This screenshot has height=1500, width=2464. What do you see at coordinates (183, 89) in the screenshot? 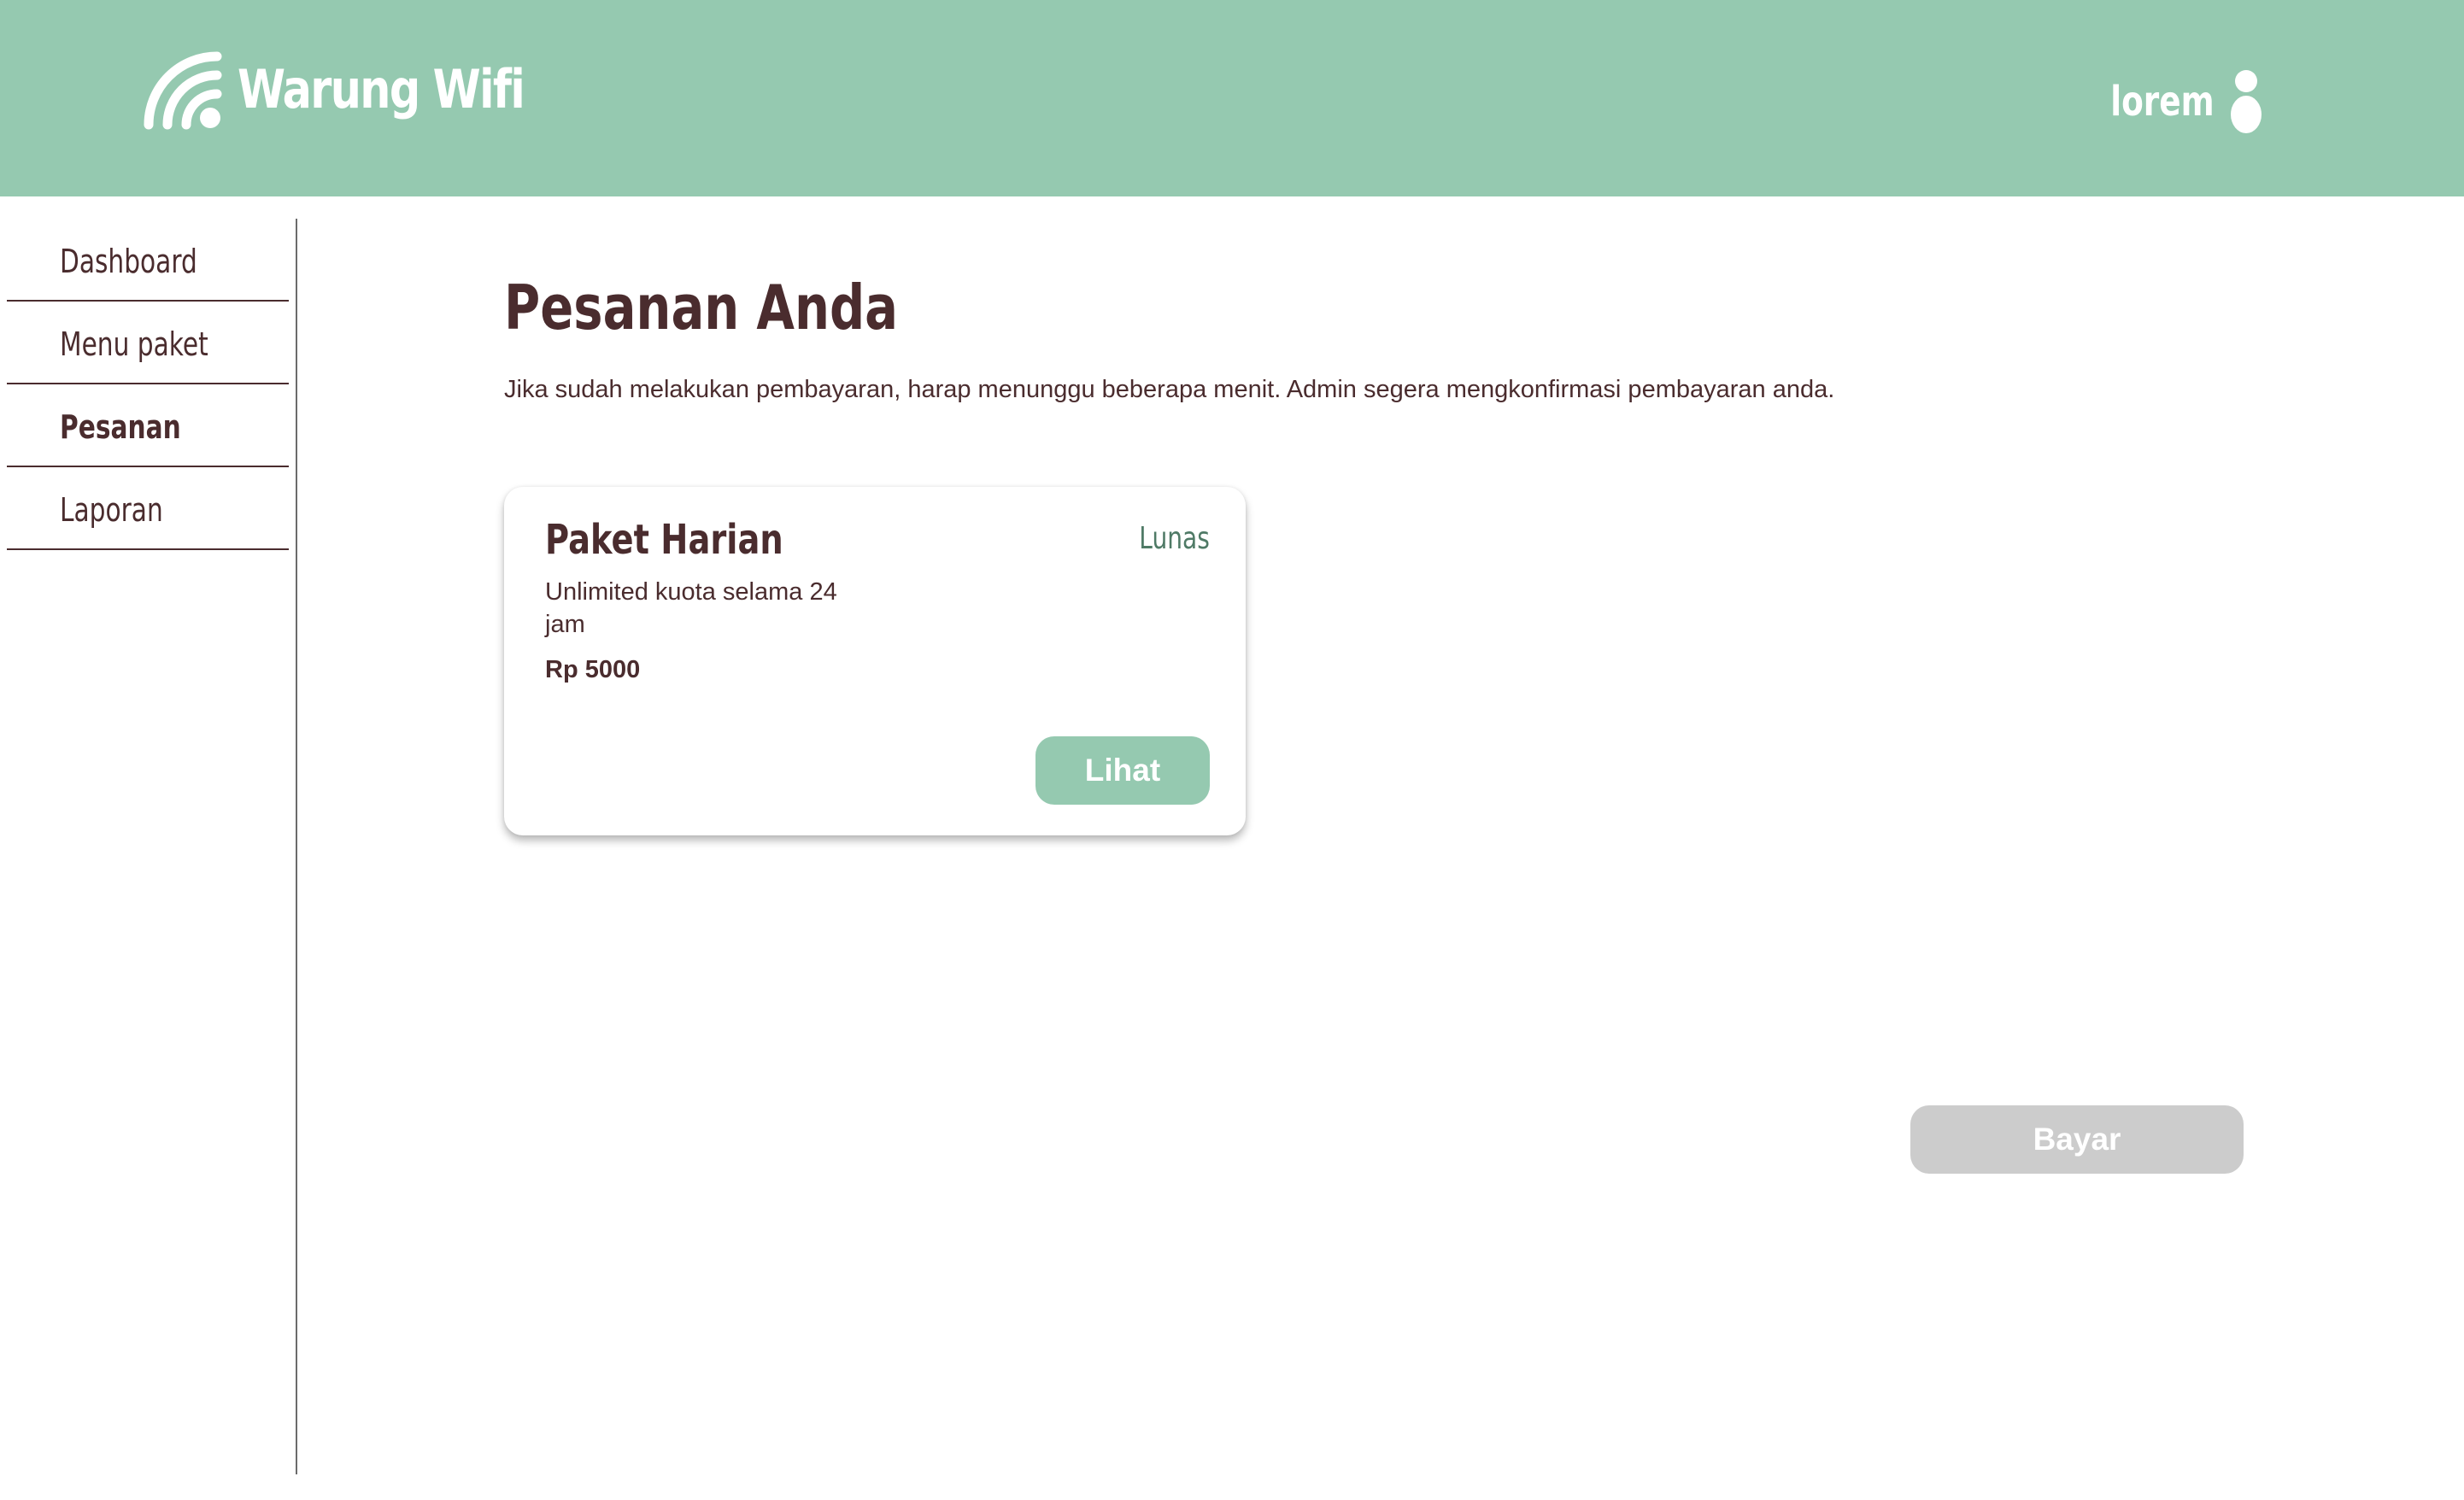
I see `wifi-icon` at bounding box center [183, 89].